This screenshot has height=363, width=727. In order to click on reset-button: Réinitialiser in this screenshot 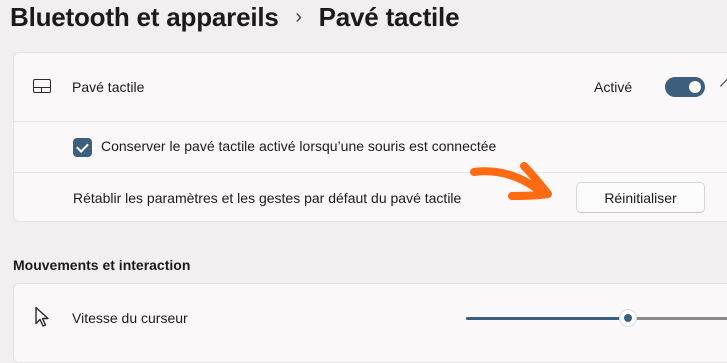, I will do `click(640, 197)`.